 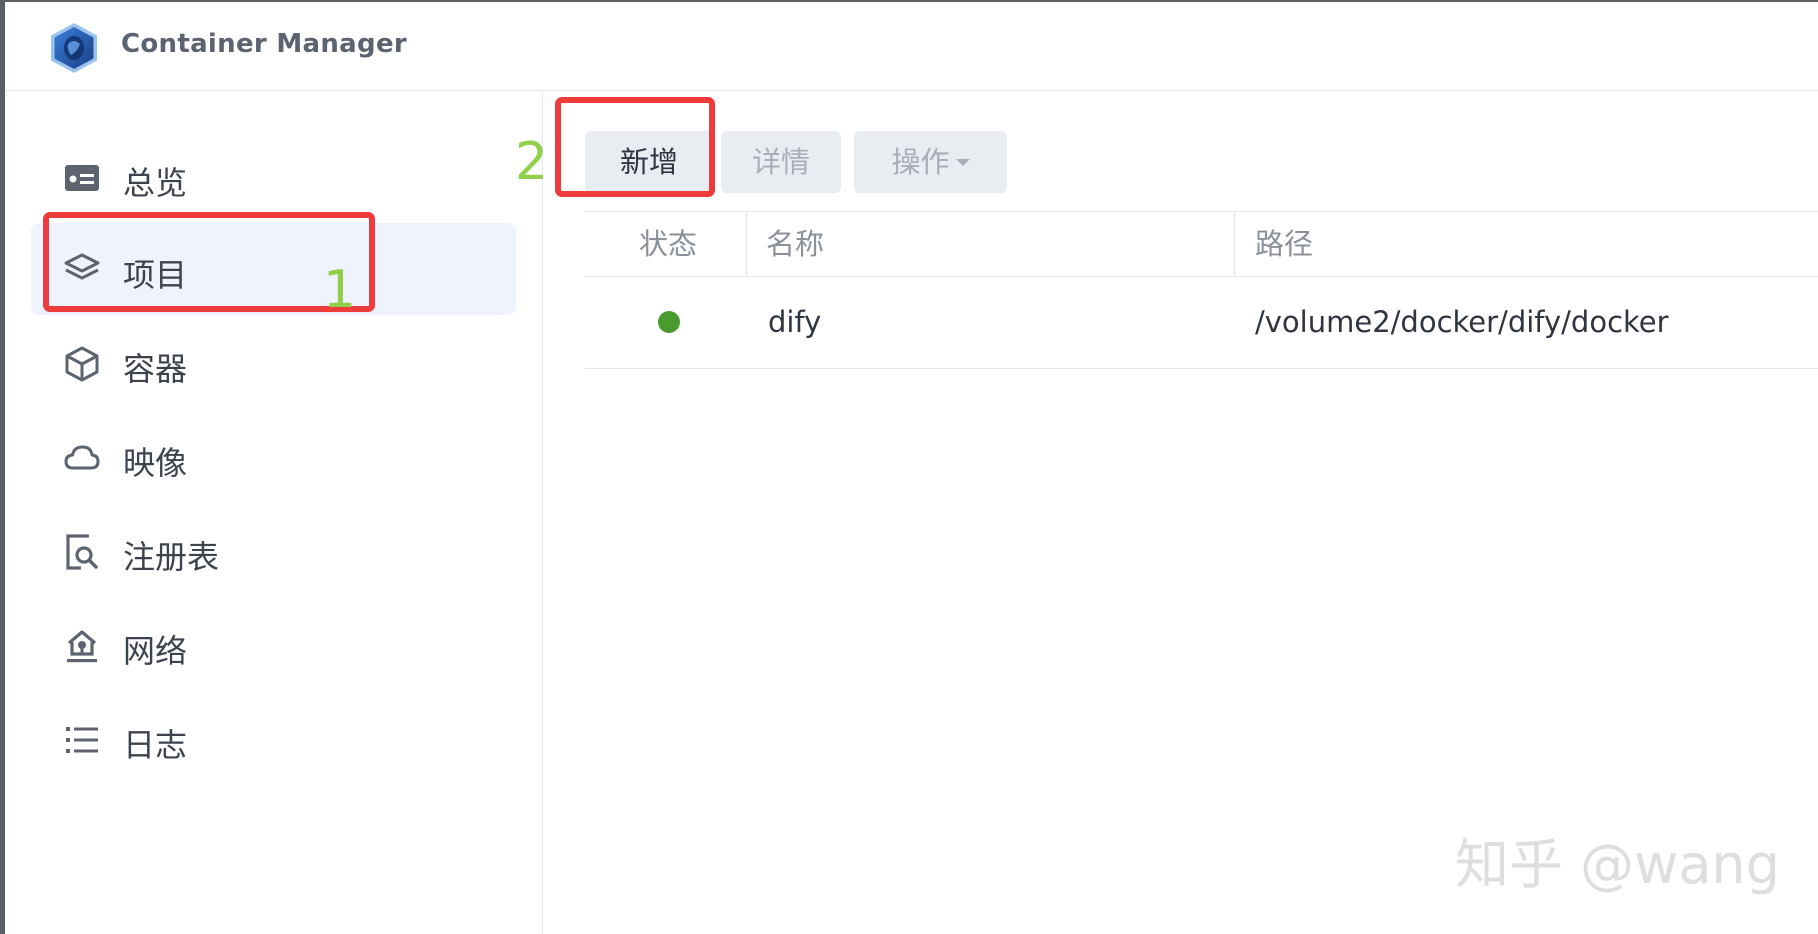 What do you see at coordinates (1201, 323) in the screenshot?
I see `table-row: dify /volume2/docker/dify/docker` at bounding box center [1201, 323].